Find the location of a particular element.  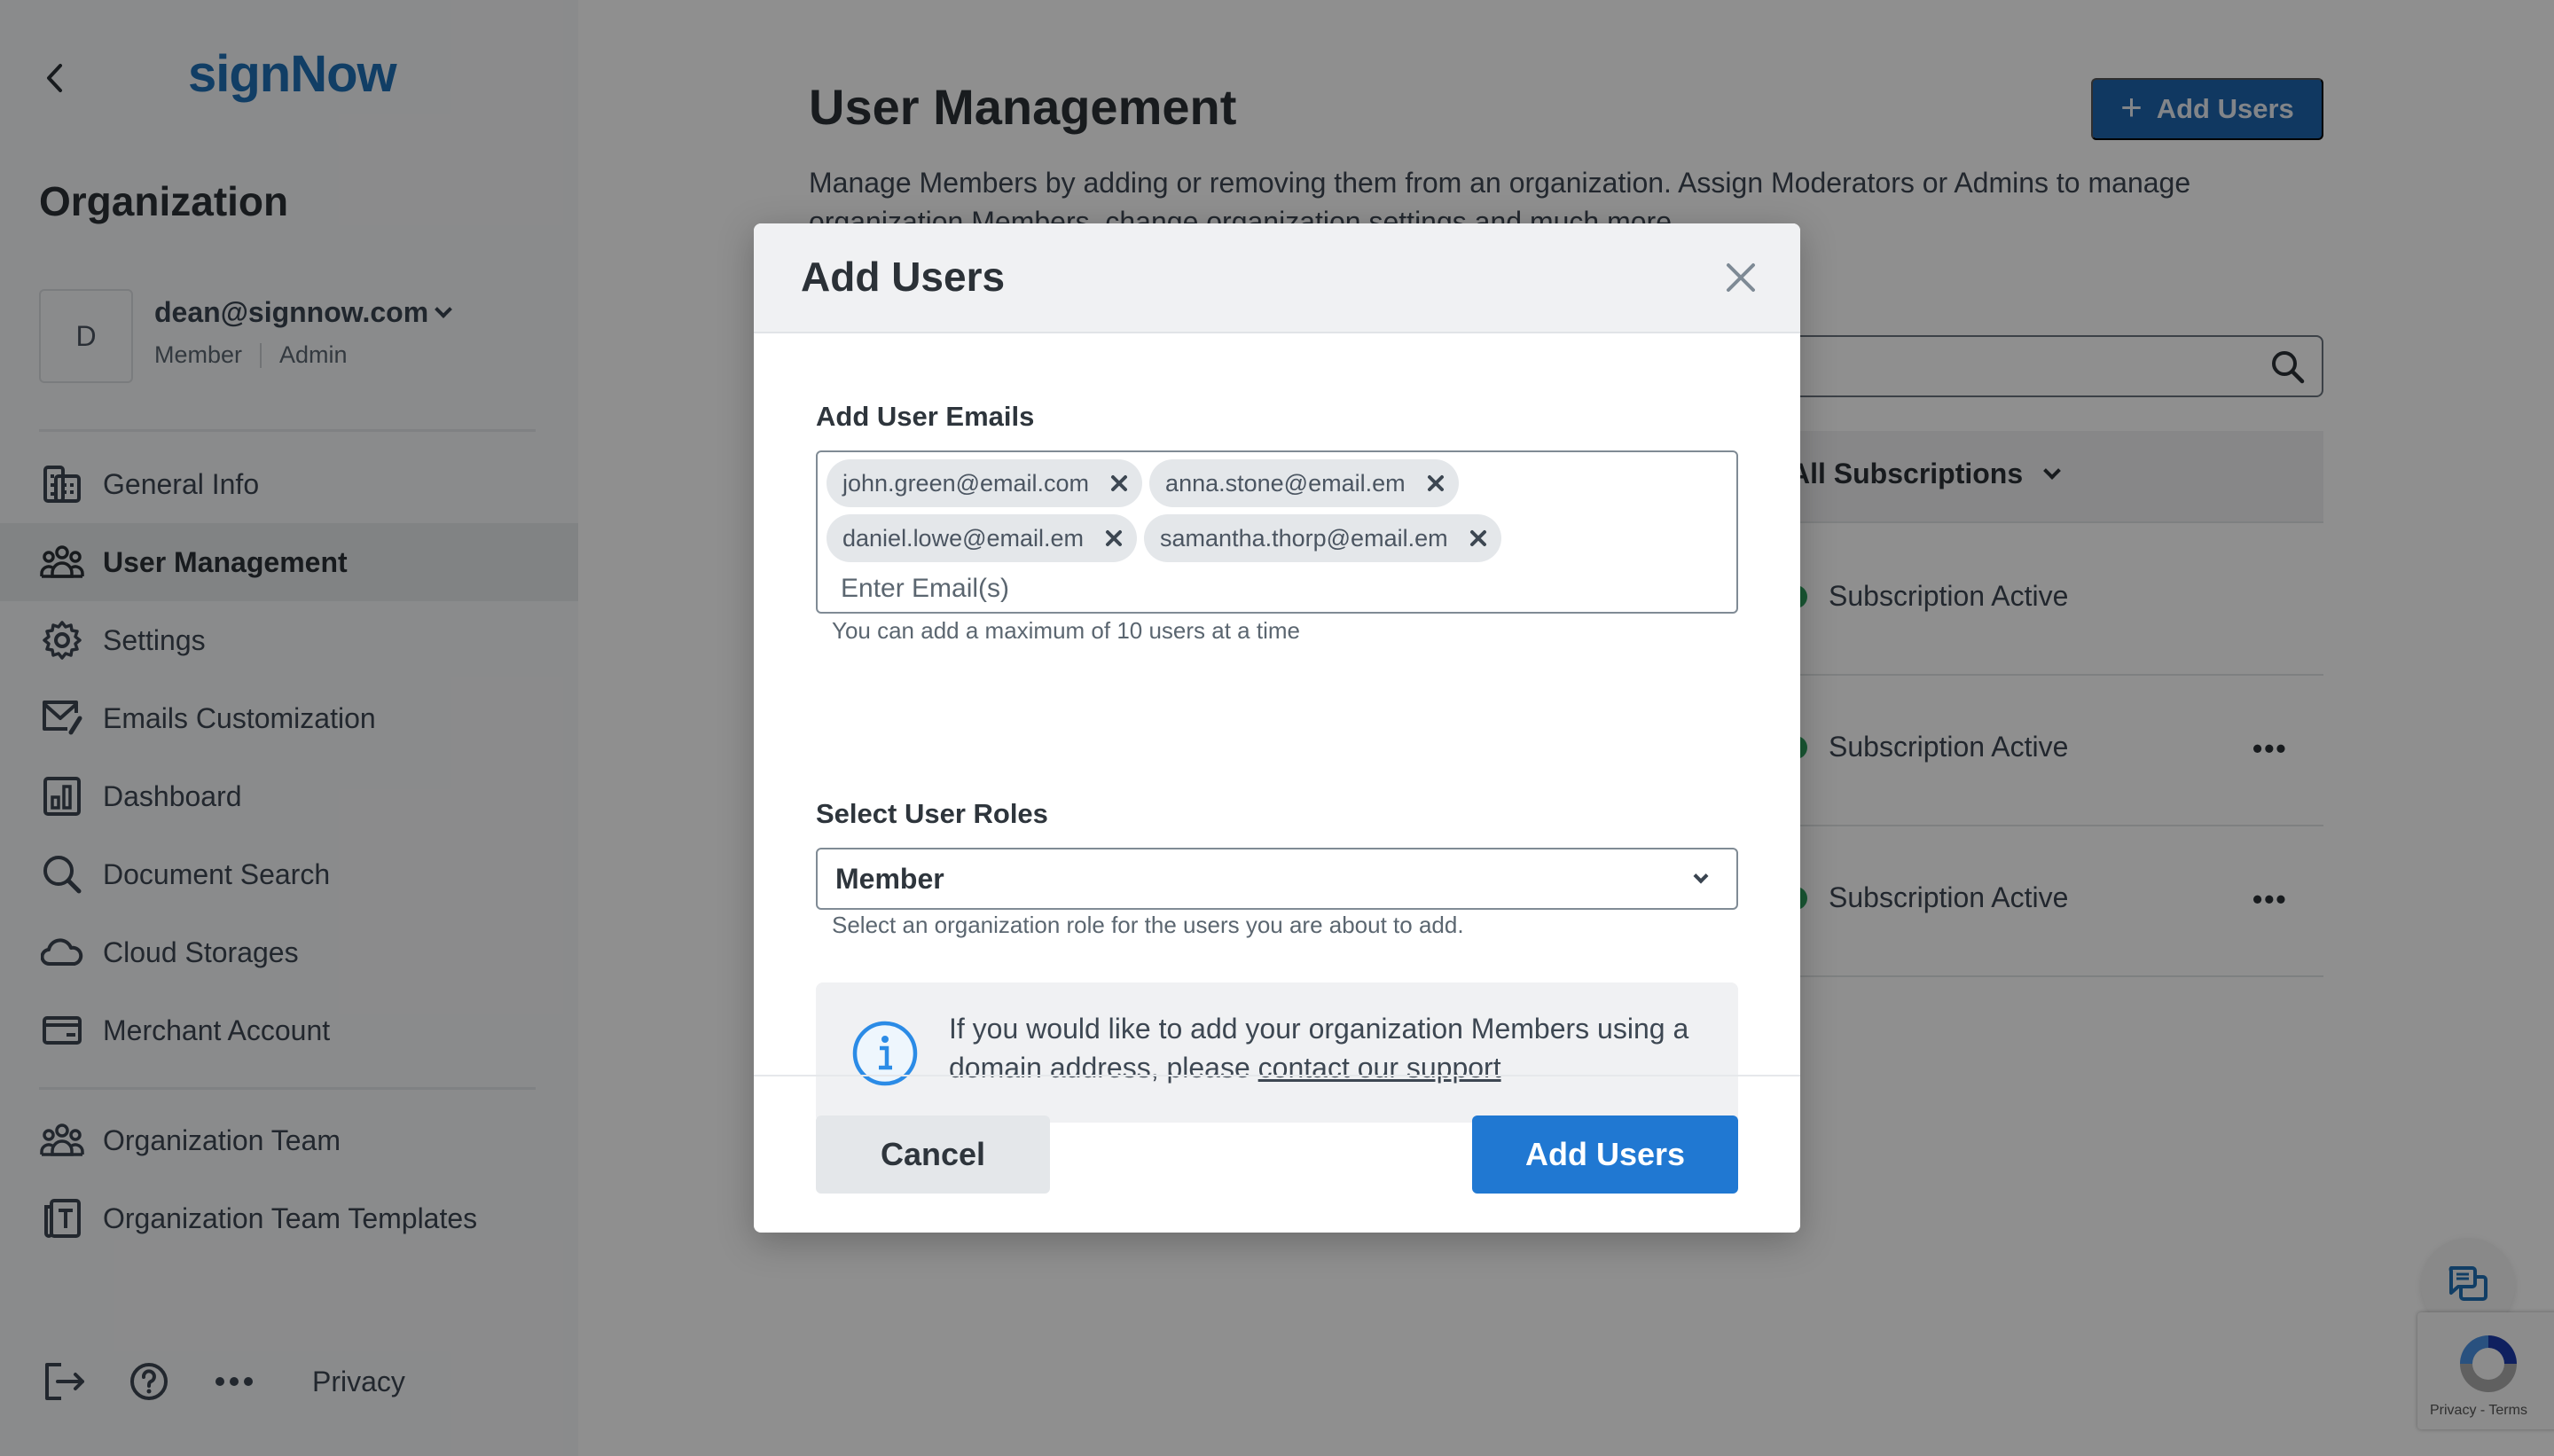

role-select-value: Member is located at coordinates (889, 878).